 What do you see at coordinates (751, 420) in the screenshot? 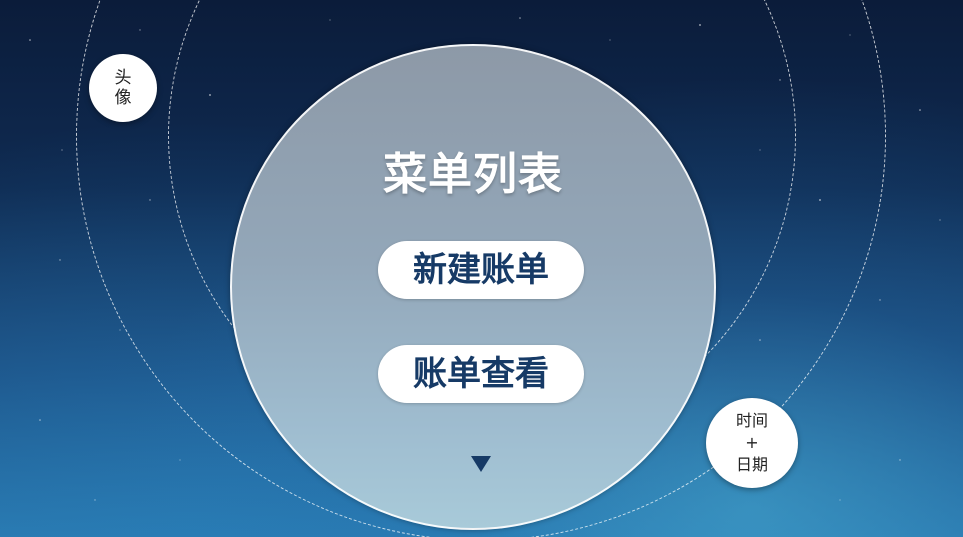
I see `datetime-time-label: 时间` at bounding box center [751, 420].